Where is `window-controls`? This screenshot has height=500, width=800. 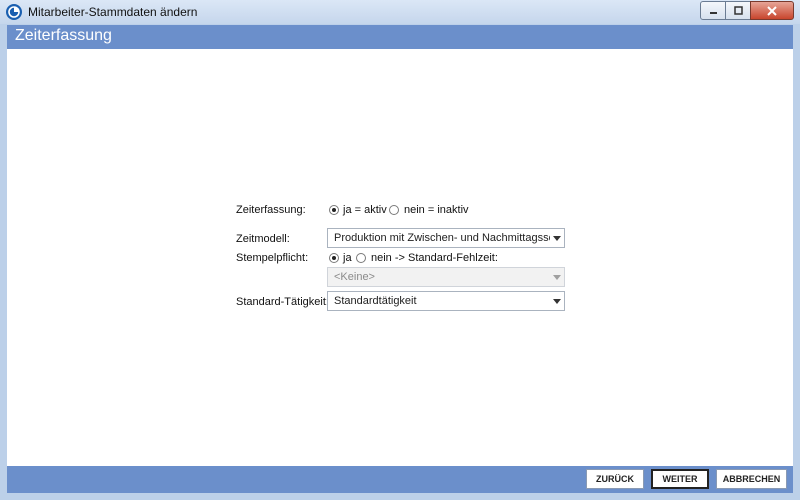 window-controls is located at coordinates (747, 10).